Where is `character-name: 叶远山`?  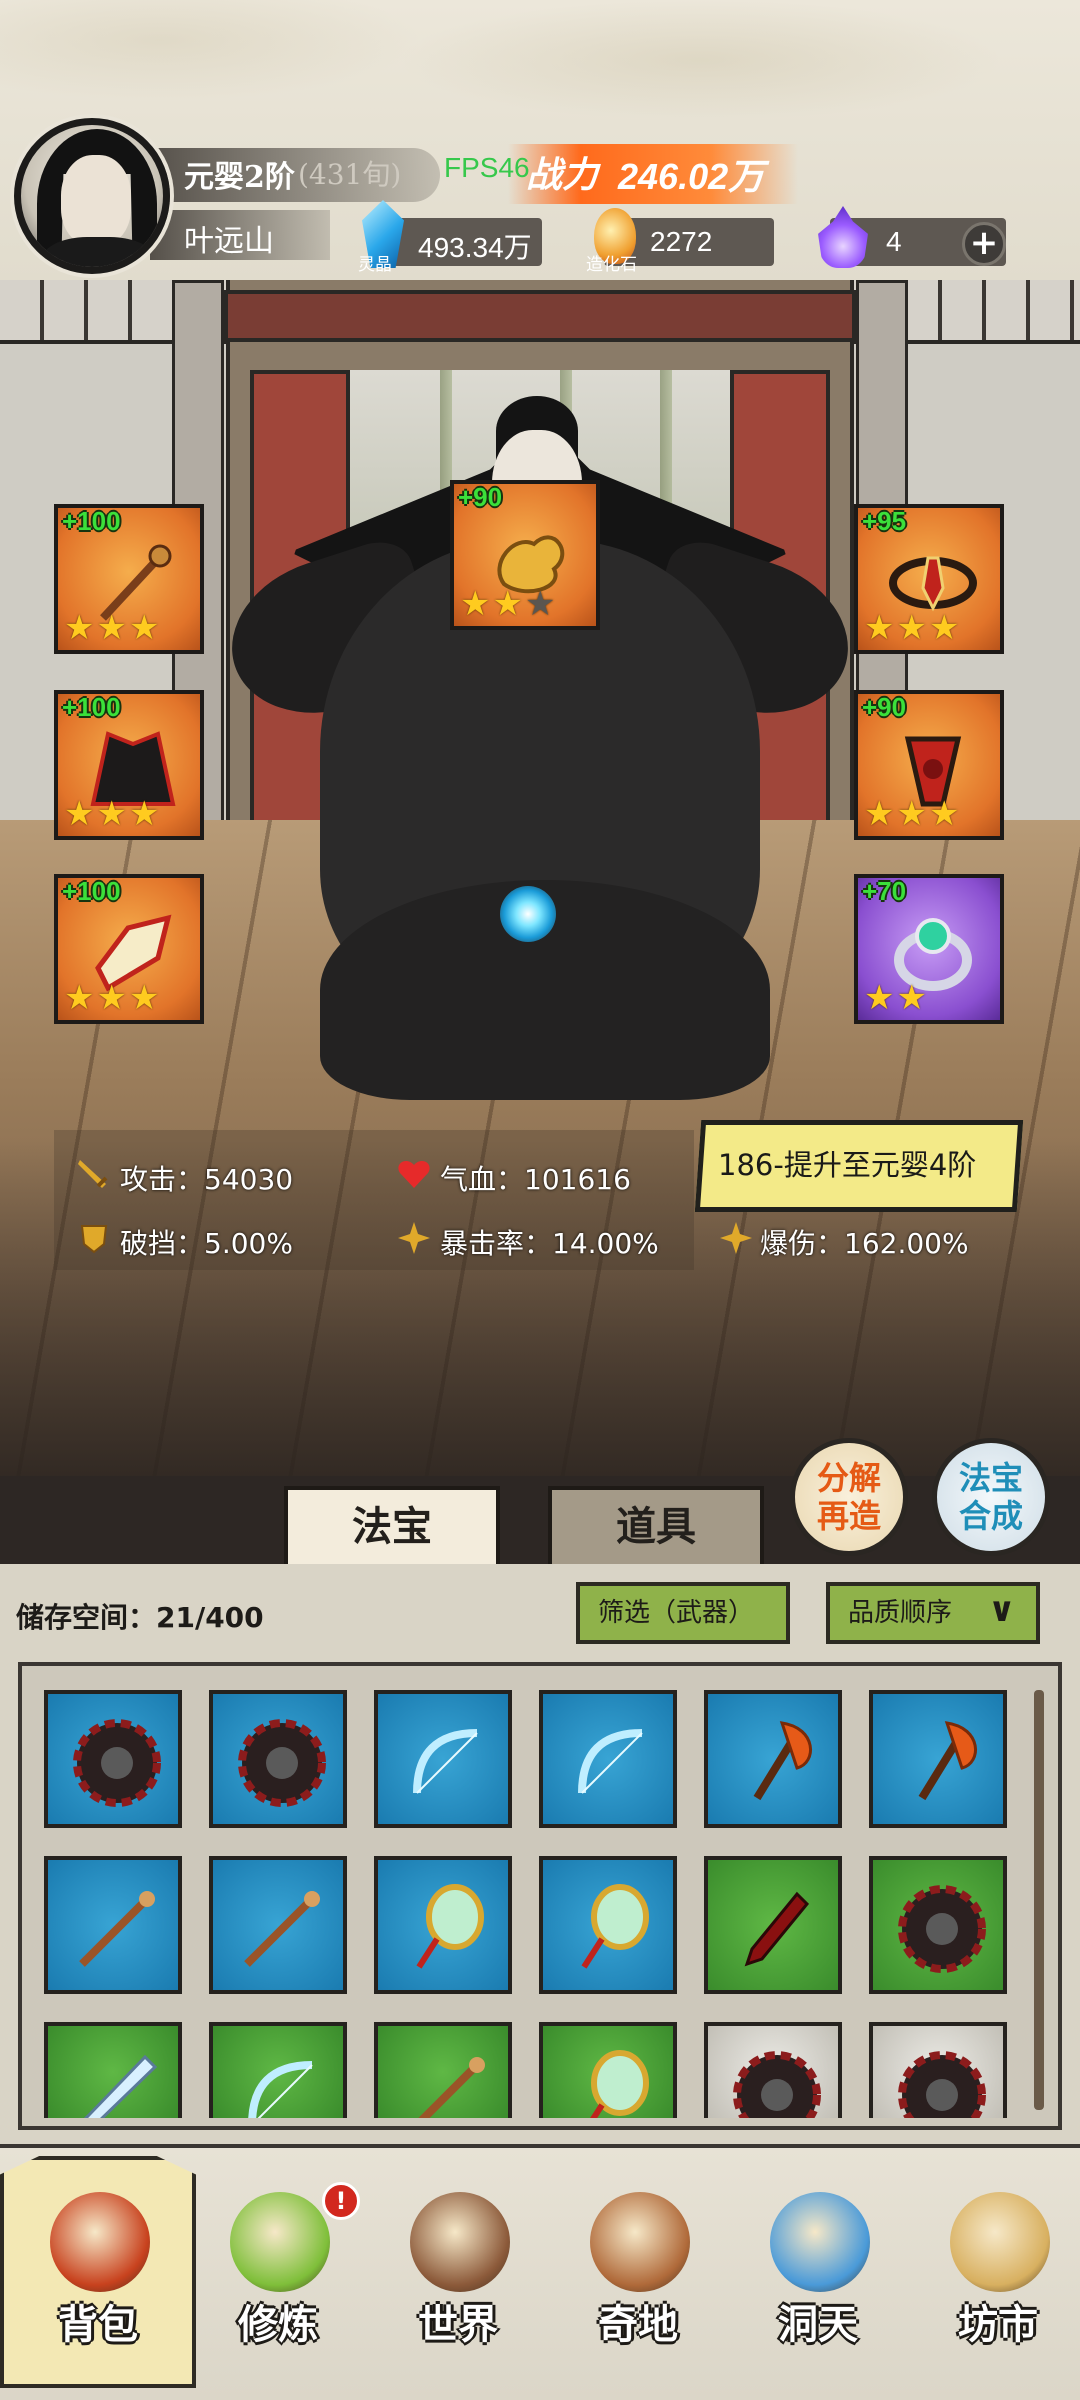
character-name: 叶远山 is located at coordinates (229, 241).